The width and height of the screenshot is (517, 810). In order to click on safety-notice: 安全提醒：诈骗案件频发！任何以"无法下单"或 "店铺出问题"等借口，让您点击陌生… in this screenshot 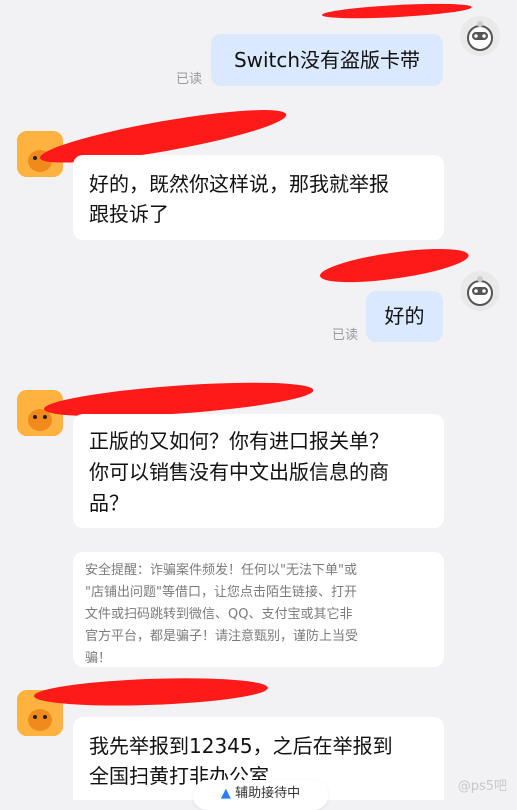, I will do `click(258, 609)`.